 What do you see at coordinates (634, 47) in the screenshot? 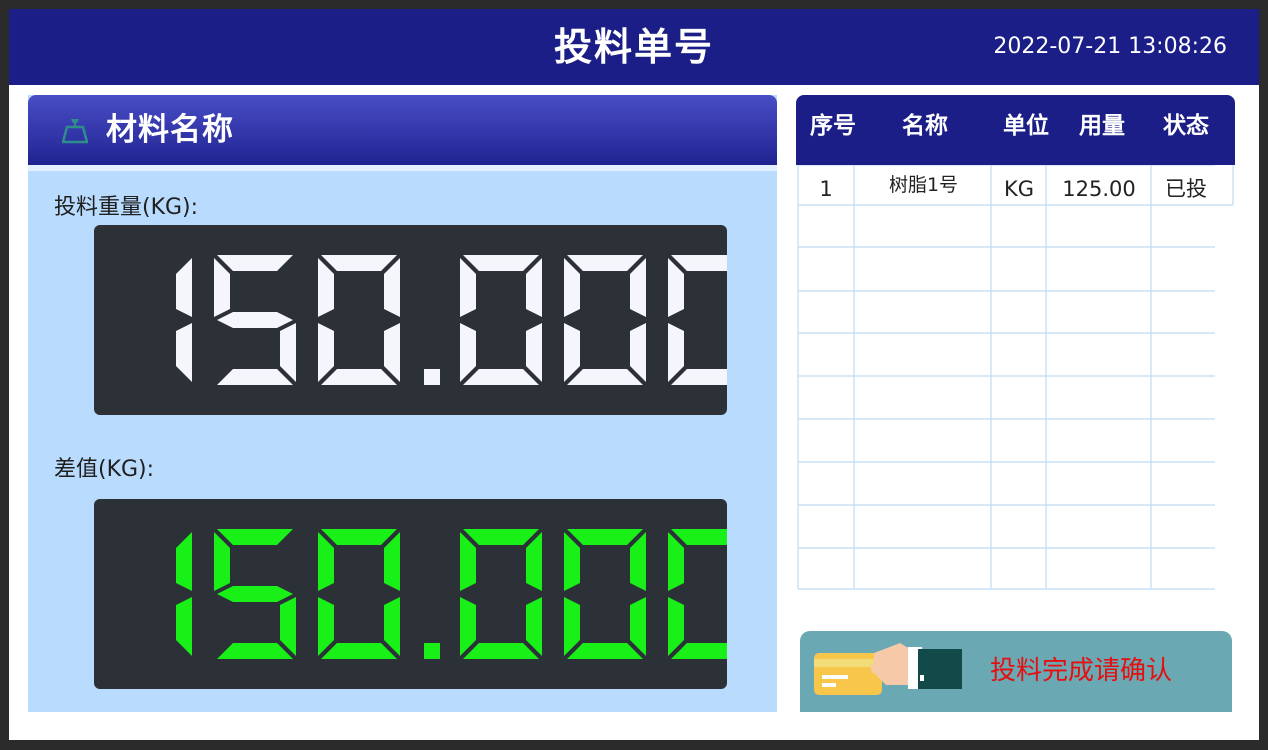
I see `top-bar: 投料单号 2022-07-21 13:08:26` at bounding box center [634, 47].